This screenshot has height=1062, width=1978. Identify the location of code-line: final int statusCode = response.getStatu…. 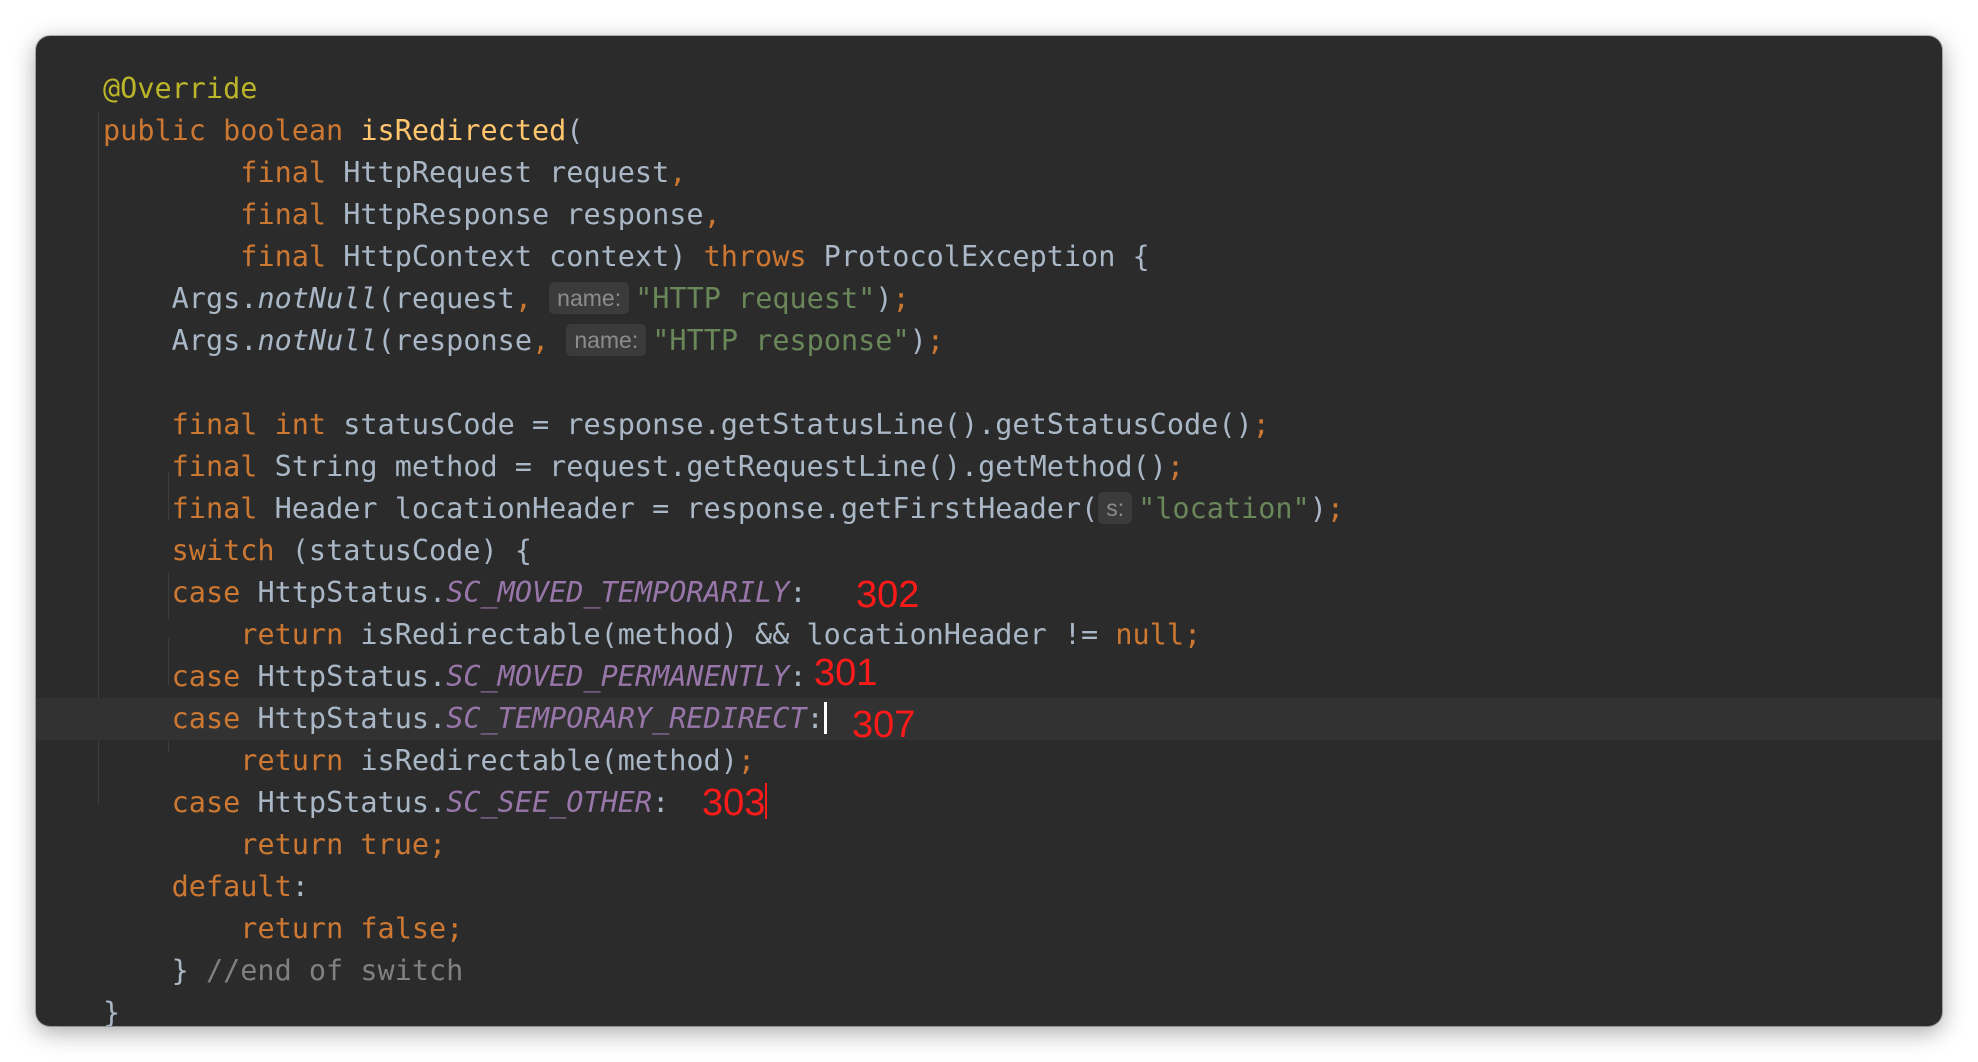
(720, 424).